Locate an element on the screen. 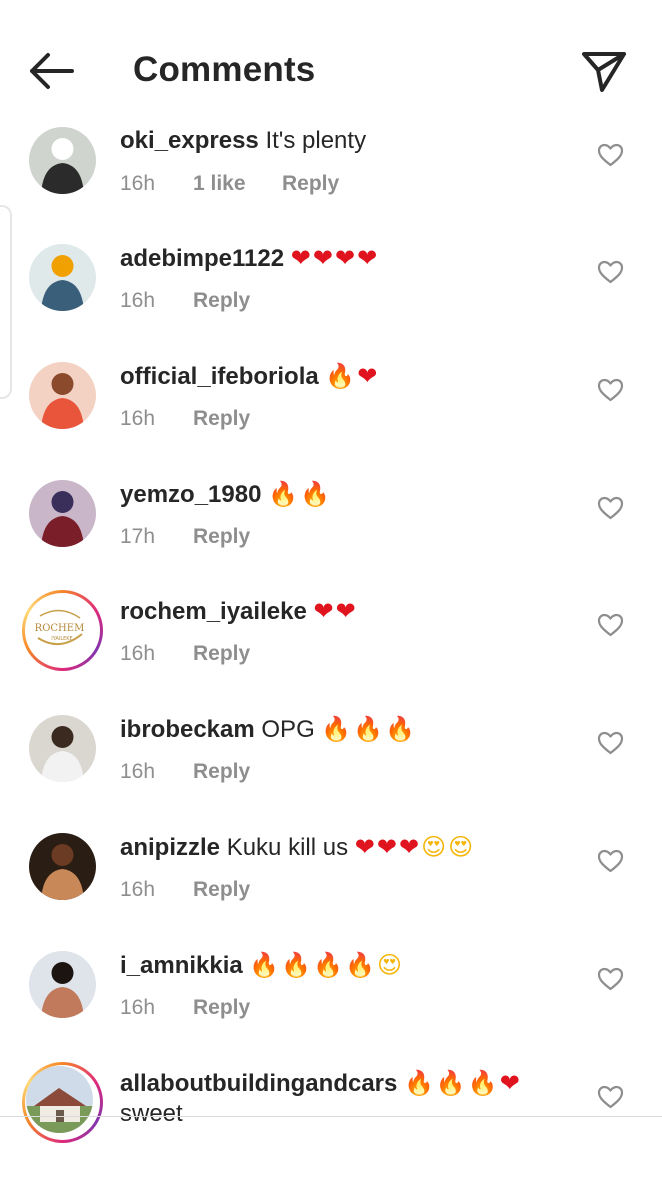 The height and width of the screenshot is (1186, 662). rochem-logo-text: ROCHEM is located at coordinates (60, 628).